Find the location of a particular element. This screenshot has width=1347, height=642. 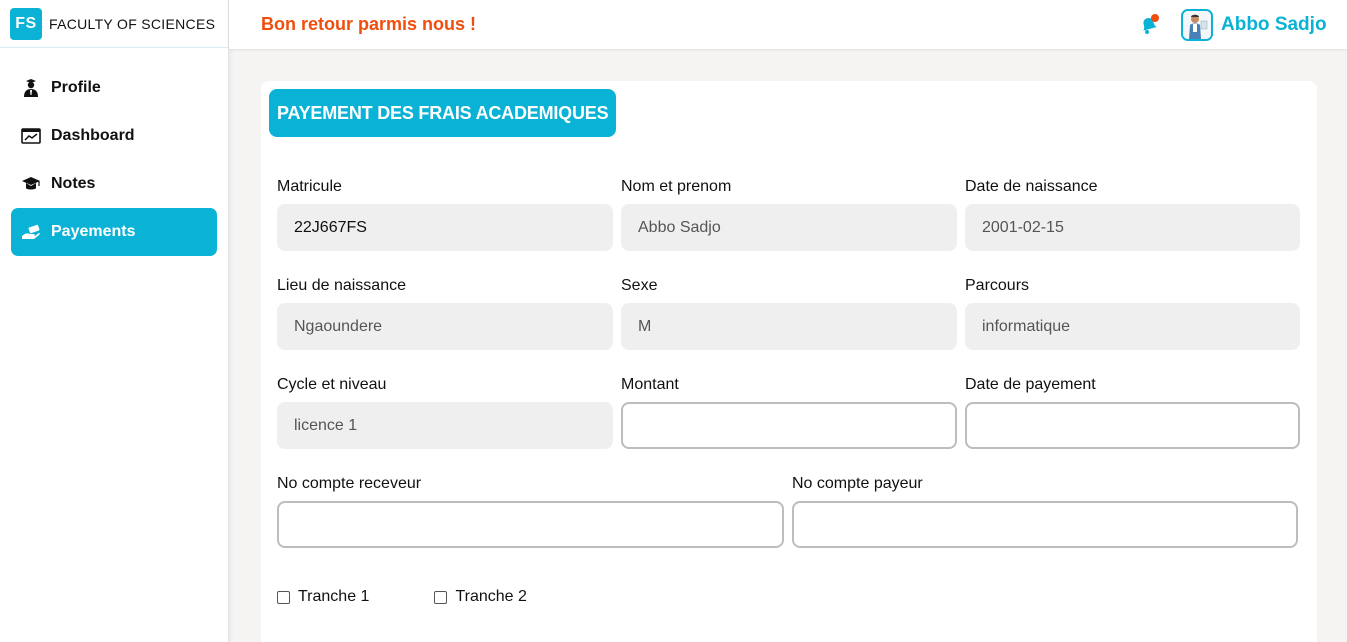

montant-label: Montant is located at coordinates (650, 384).